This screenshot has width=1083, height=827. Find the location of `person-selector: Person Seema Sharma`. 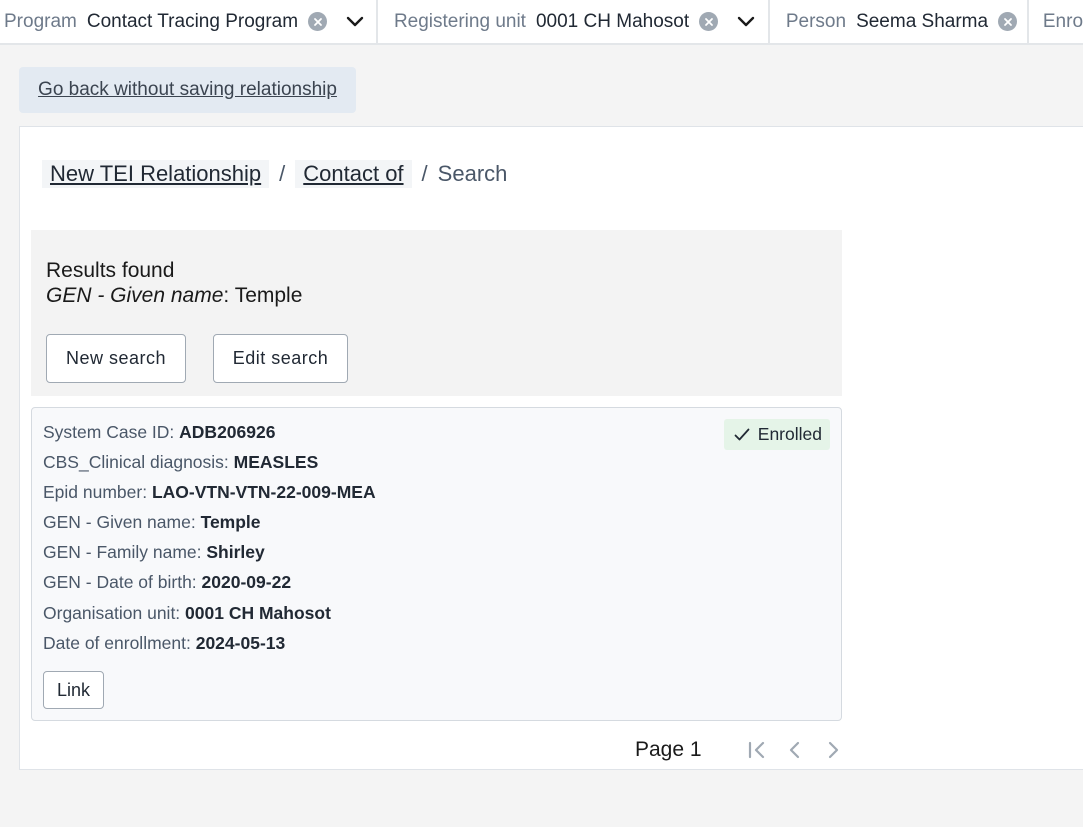

person-selector: Person Seema Sharma is located at coordinates (899, 21).